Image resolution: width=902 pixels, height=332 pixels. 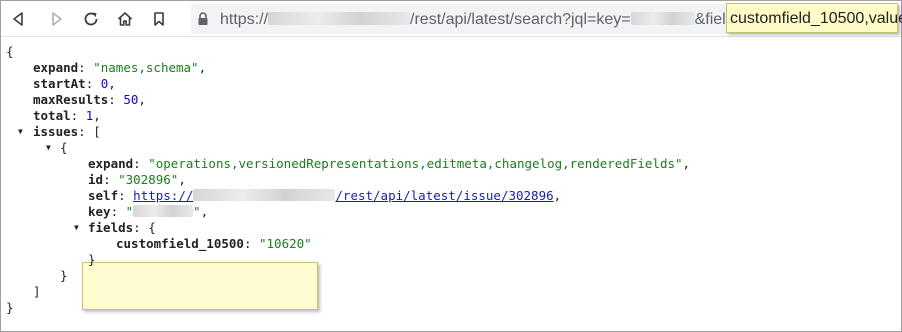 What do you see at coordinates (10, 51) in the screenshot?
I see `root-open-brace: {` at bounding box center [10, 51].